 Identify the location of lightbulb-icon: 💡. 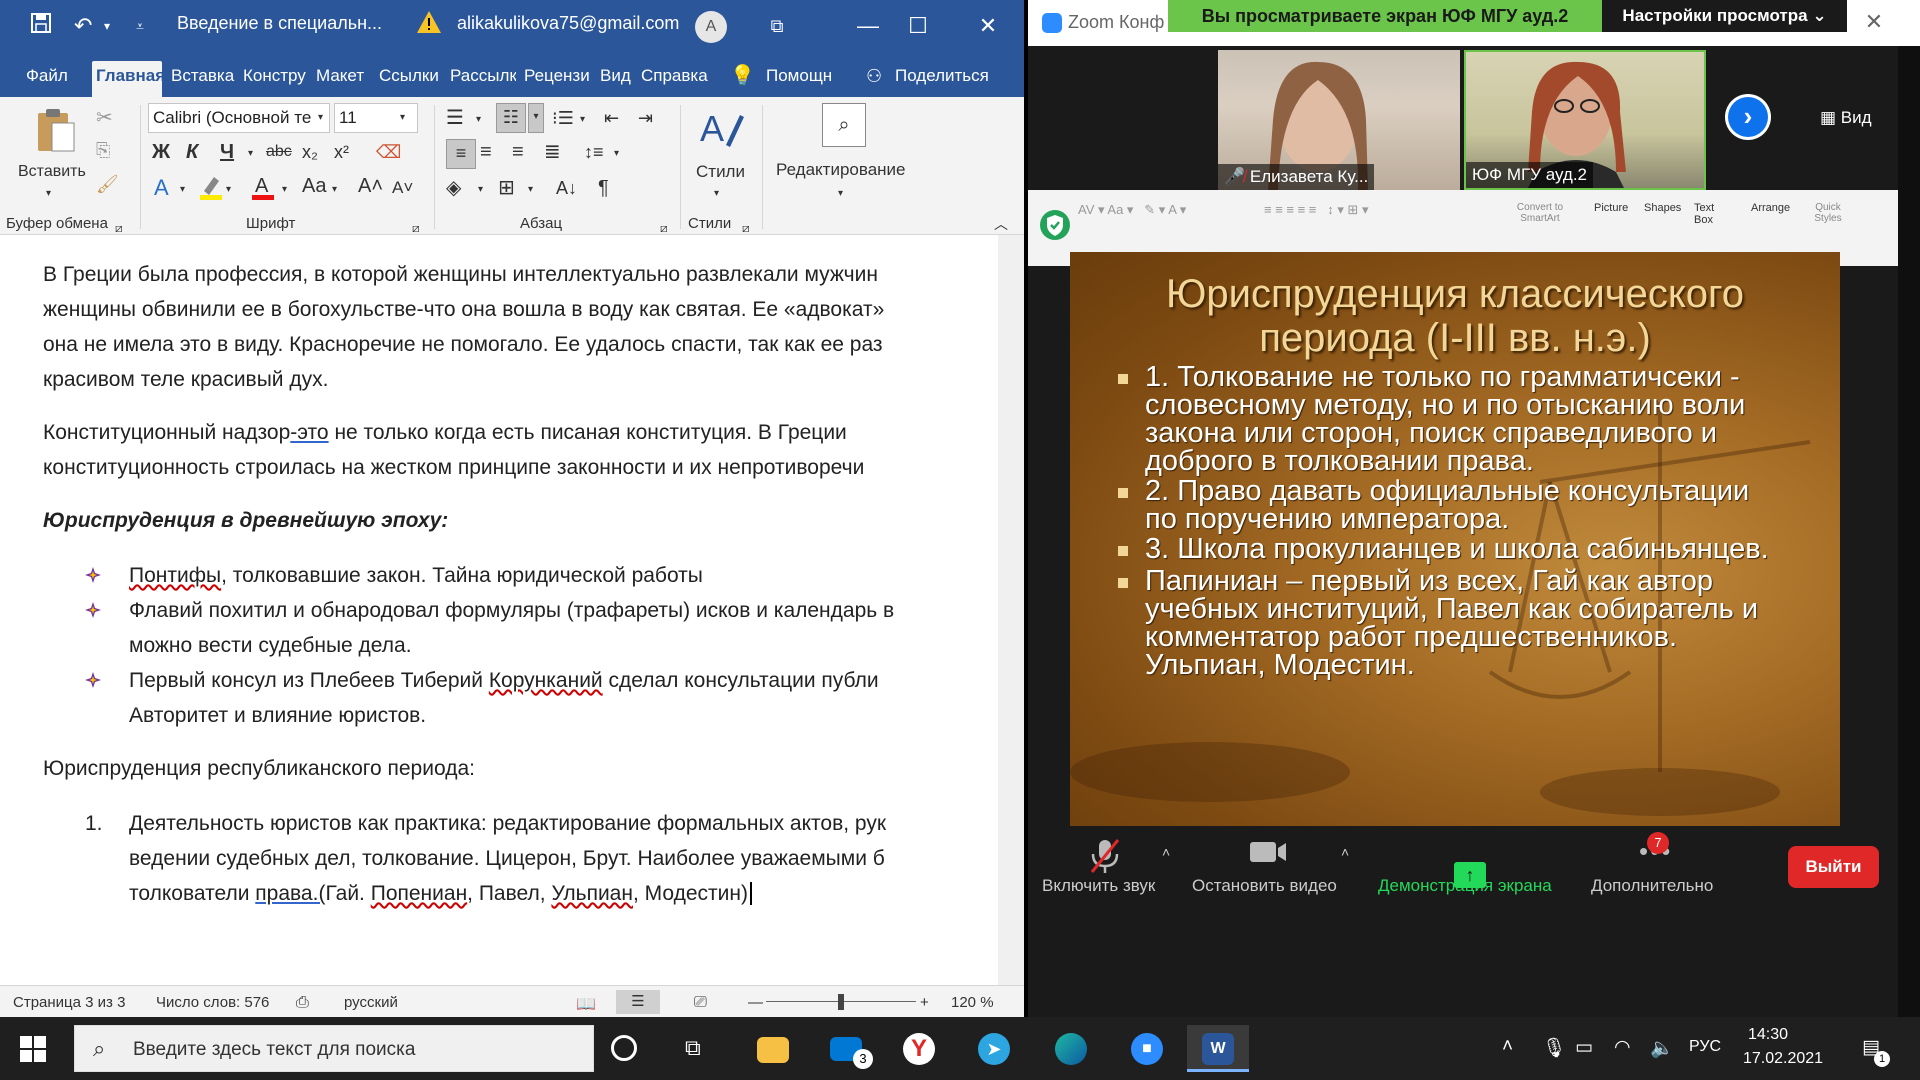
(742, 79).